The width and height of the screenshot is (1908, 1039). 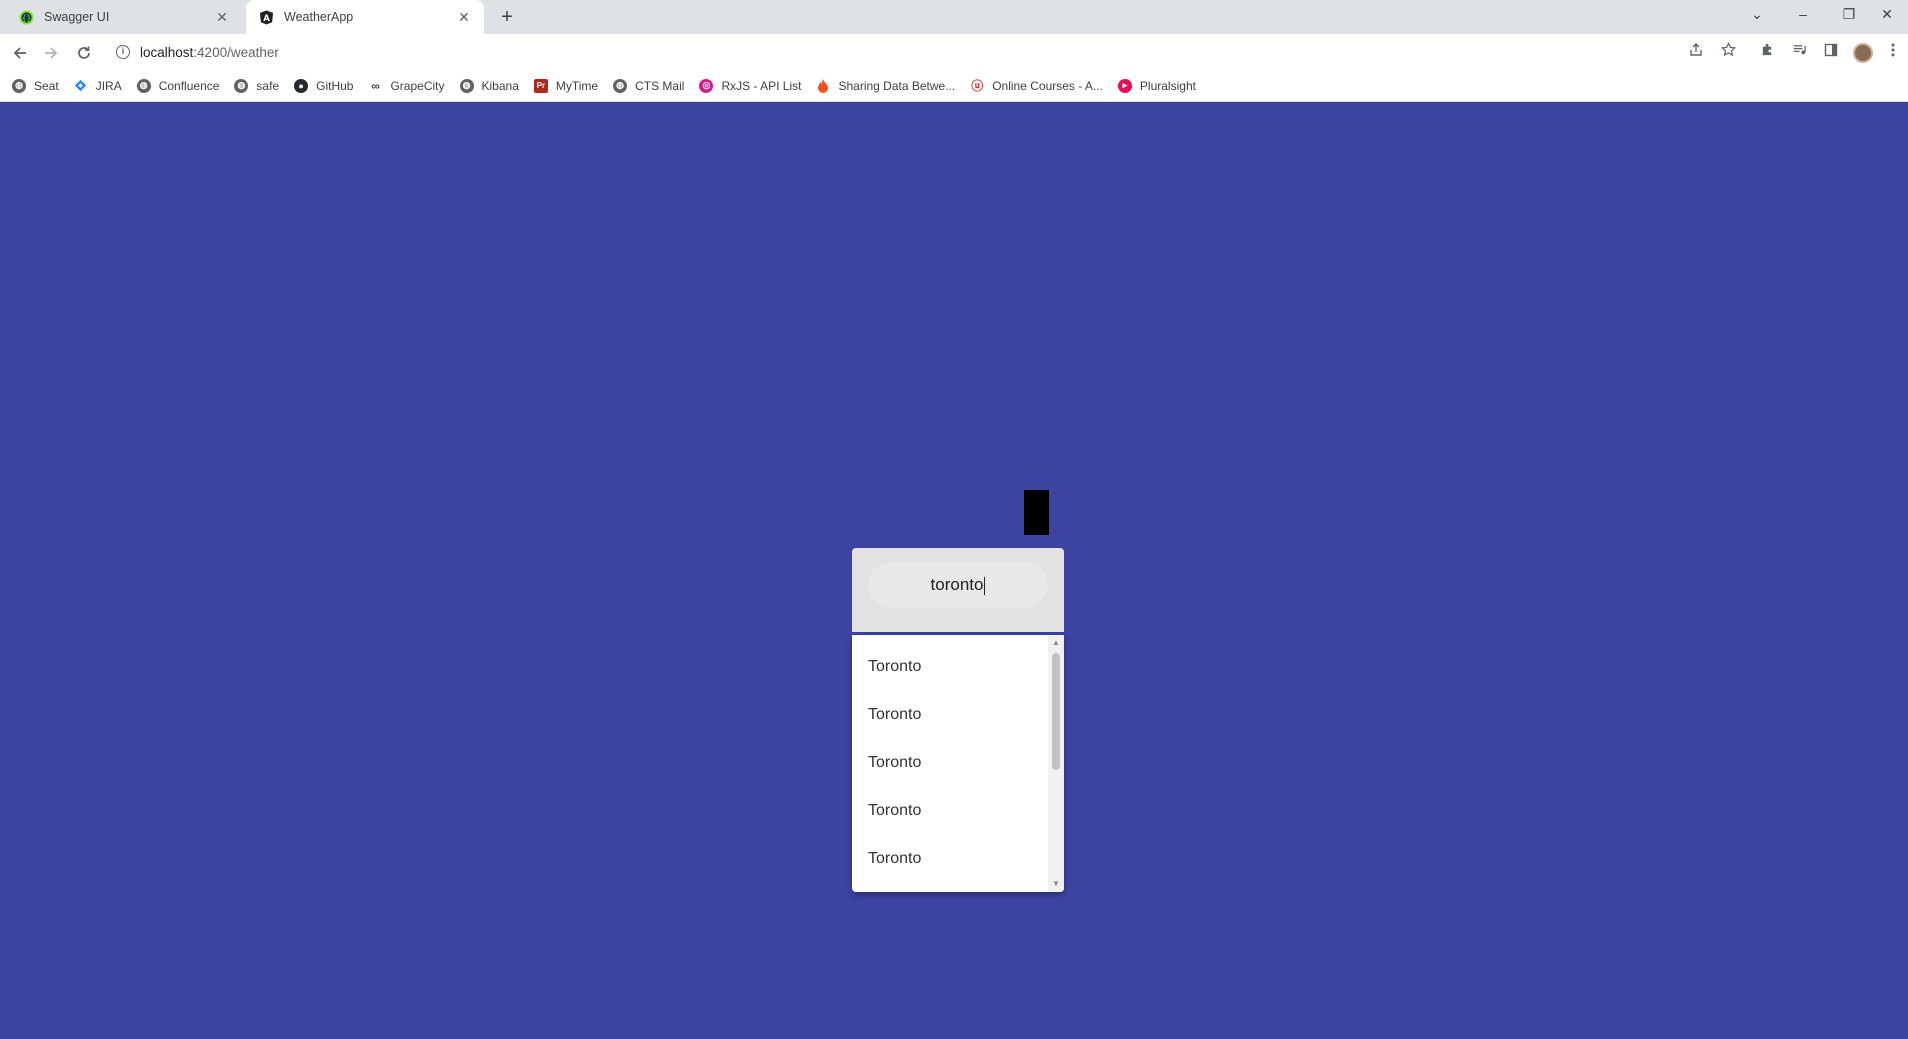 I want to click on angular-icon: A, so click(x=266, y=17).